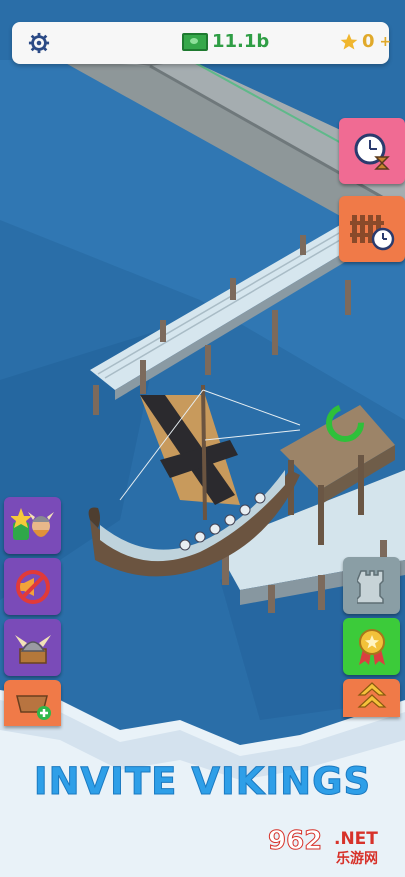 This screenshot has width=405, height=877. Describe the element at coordinates (372, 233) in the screenshot. I see `fence-clock-icon` at that location.